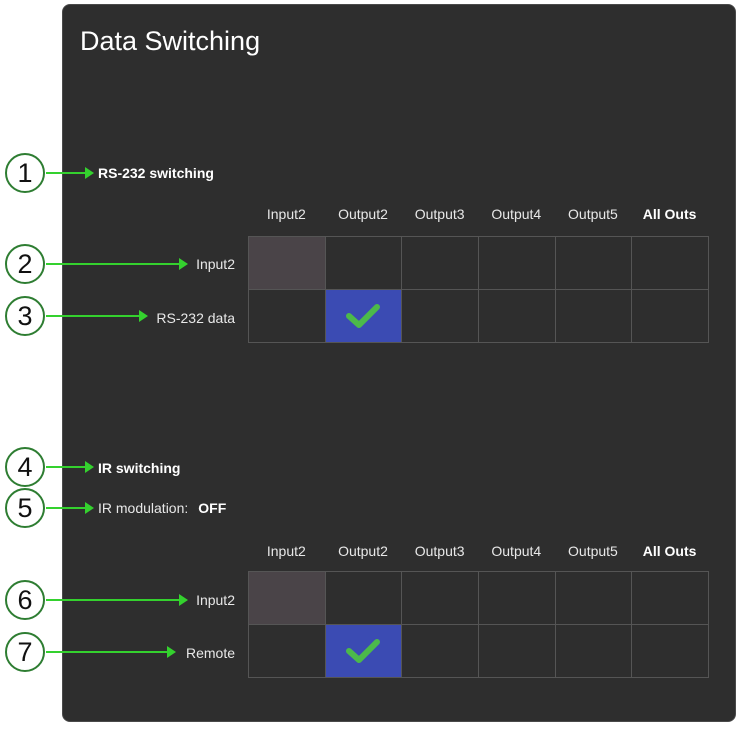  Describe the element at coordinates (143, 508) in the screenshot. I see `ir-modulation-label: IR modulation:` at that location.